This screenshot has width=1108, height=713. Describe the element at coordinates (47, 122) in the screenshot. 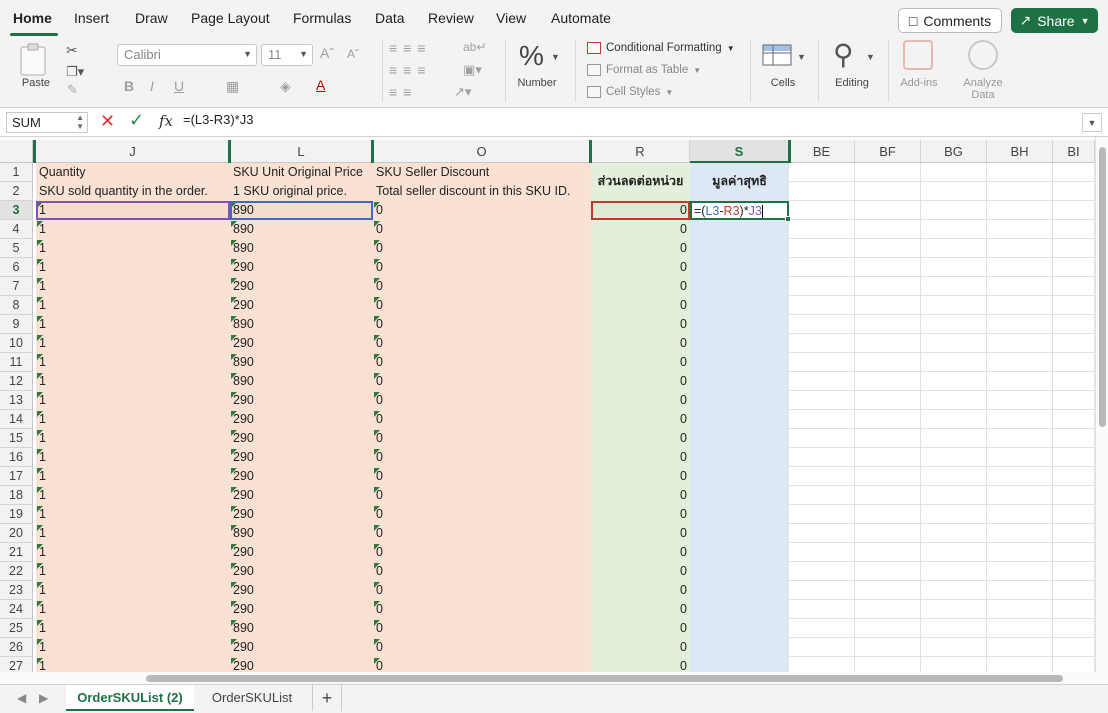

I see `name-box: SUM ▲ ▼` at that location.